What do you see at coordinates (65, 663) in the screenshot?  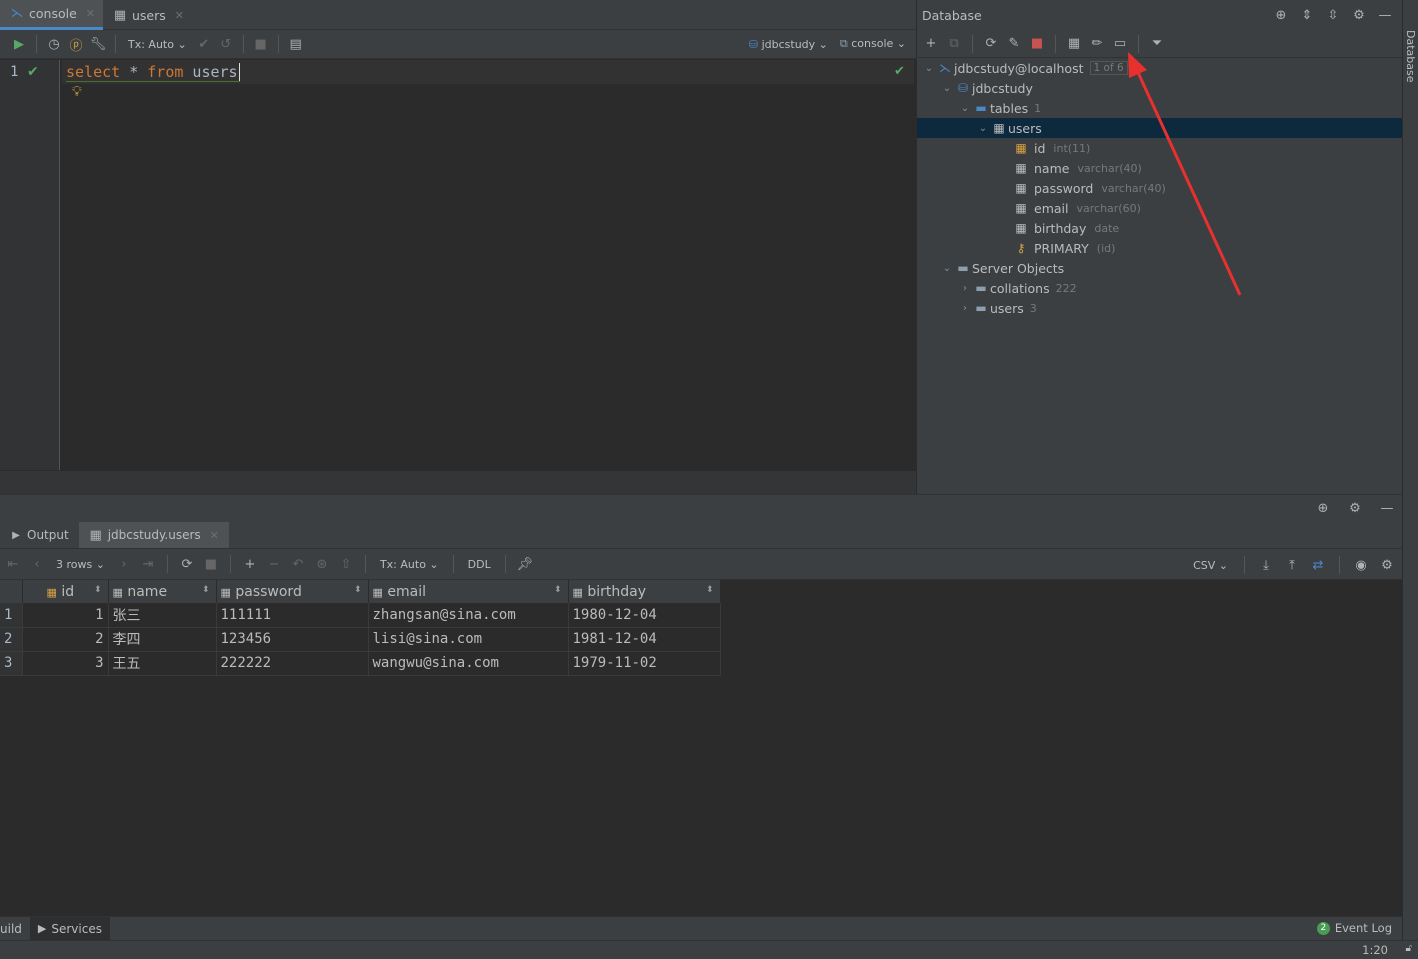 I see `cell-id: 3` at bounding box center [65, 663].